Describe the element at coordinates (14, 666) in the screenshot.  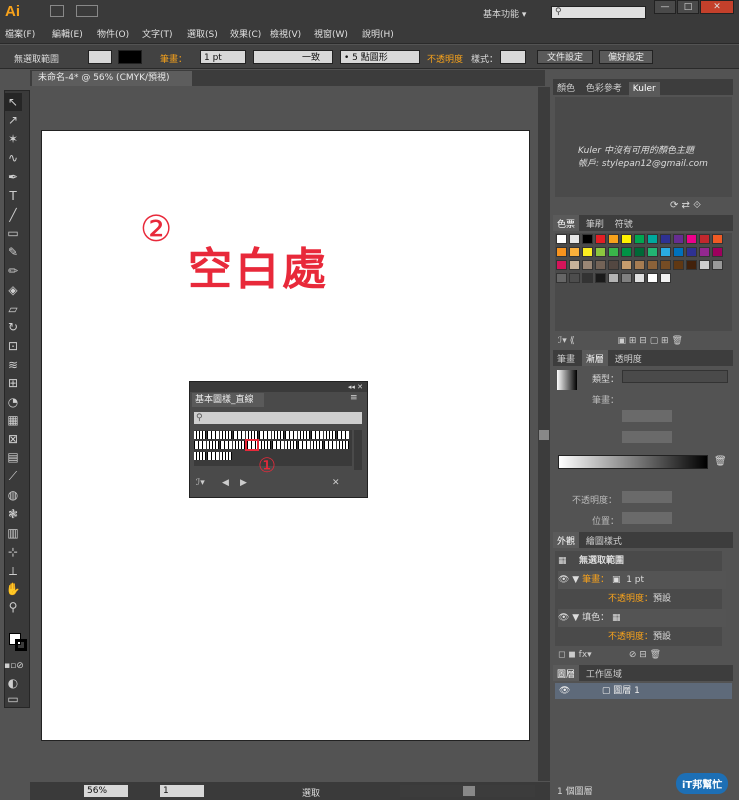
I see `color-mode-icons: ▪▫⊘` at that location.